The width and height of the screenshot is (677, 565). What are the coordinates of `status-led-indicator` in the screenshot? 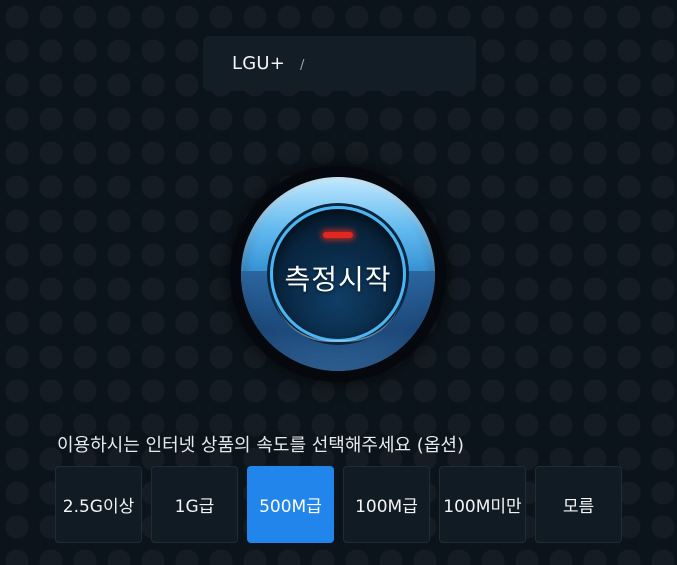 It's located at (338, 235).